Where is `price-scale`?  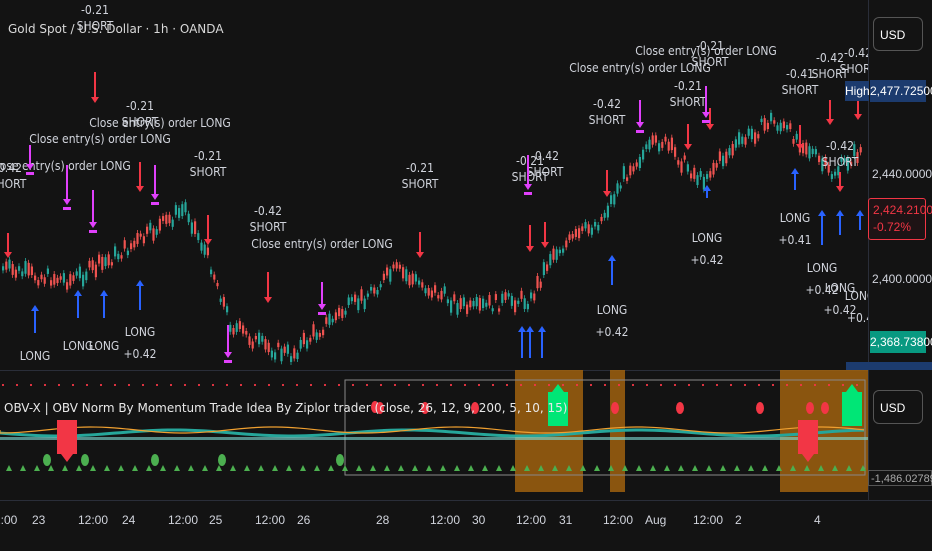
price-scale is located at coordinates (900, 250).